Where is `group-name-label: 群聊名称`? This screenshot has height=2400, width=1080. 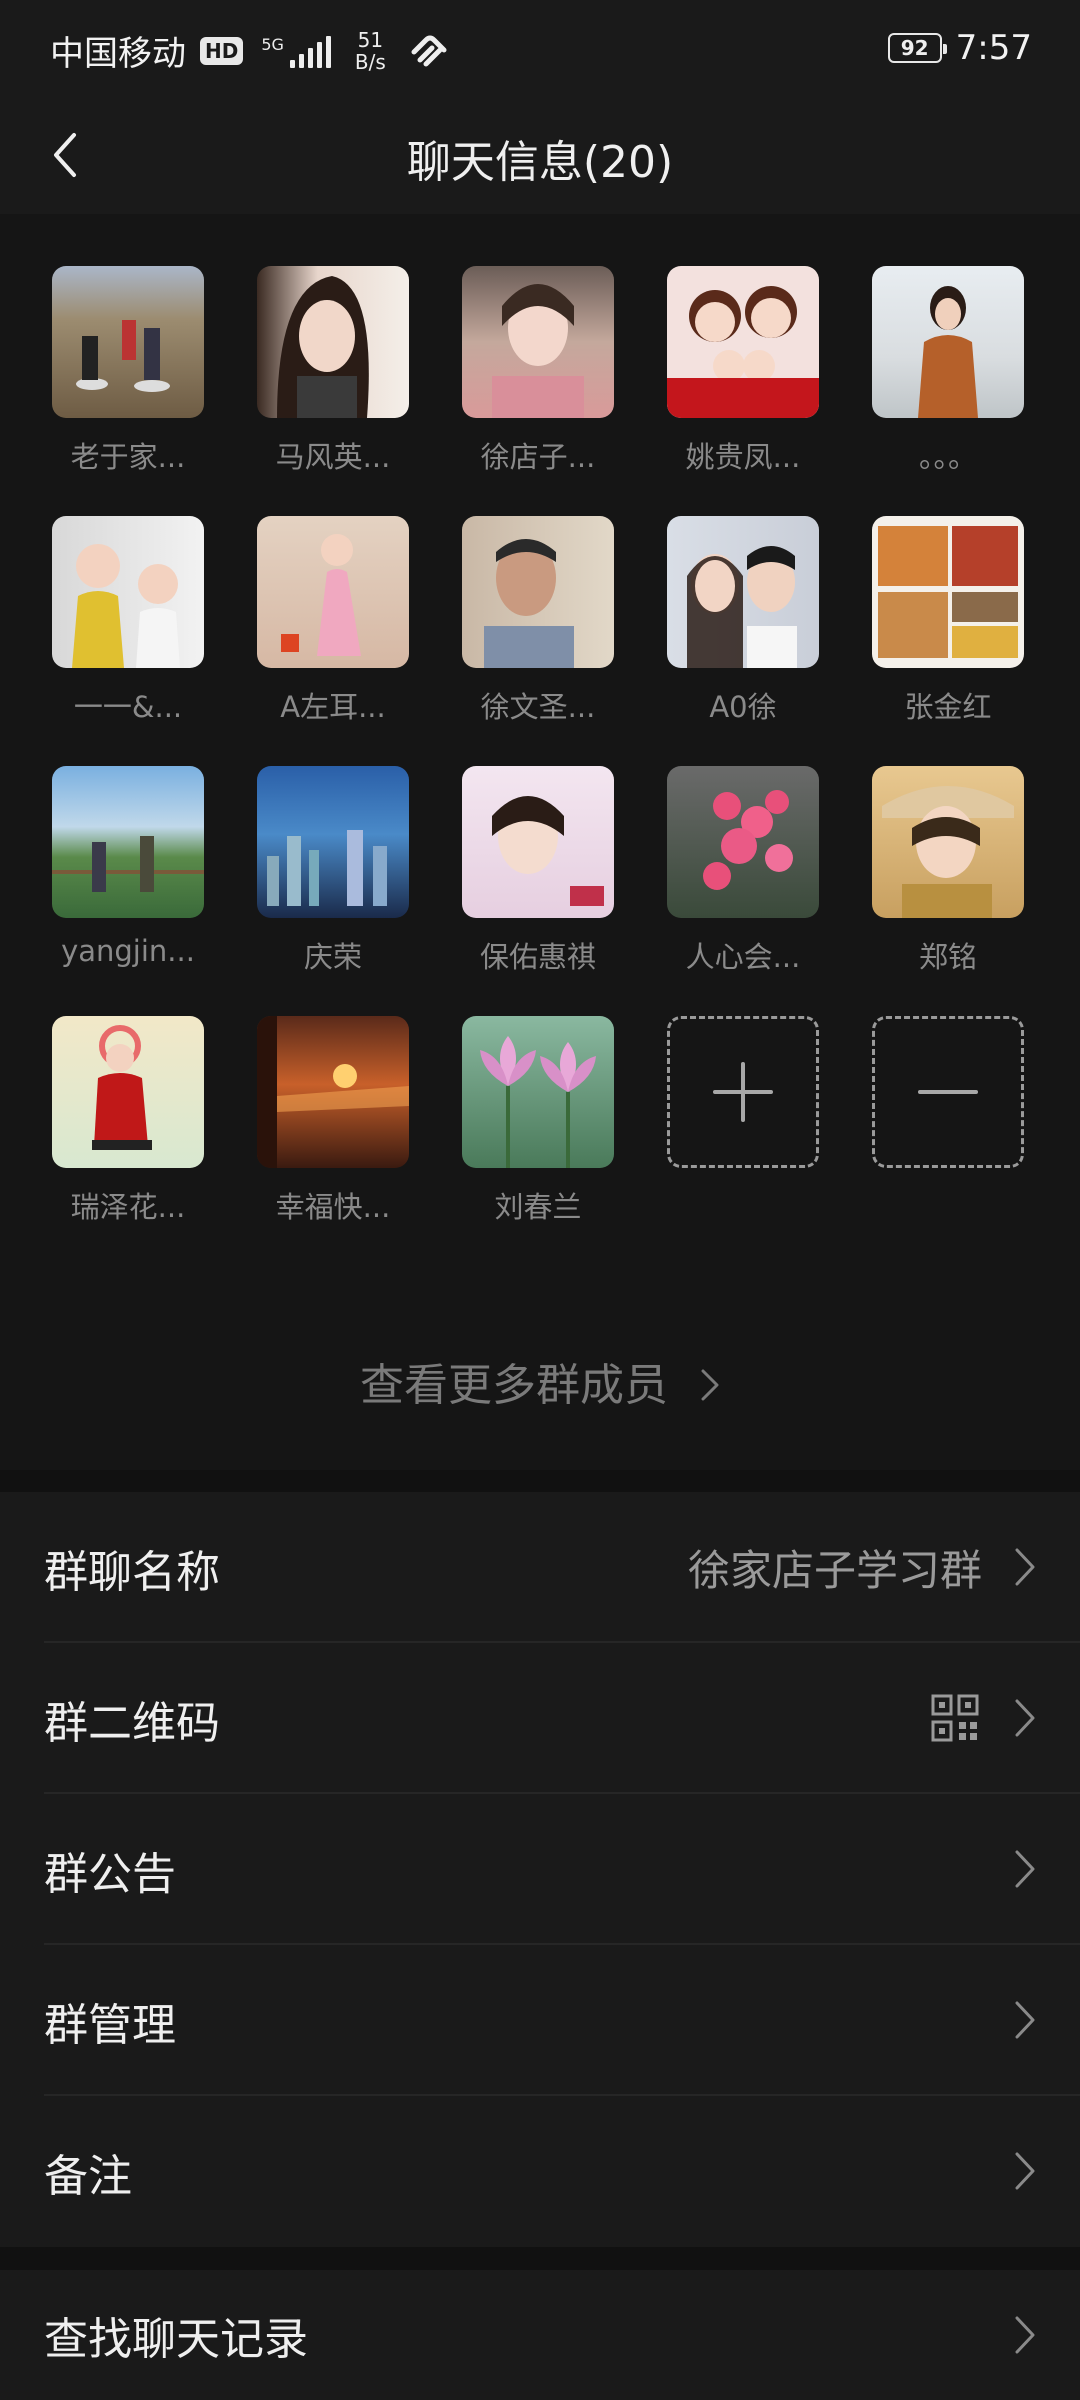
group-name-label: 群聊名称 is located at coordinates (132, 1572).